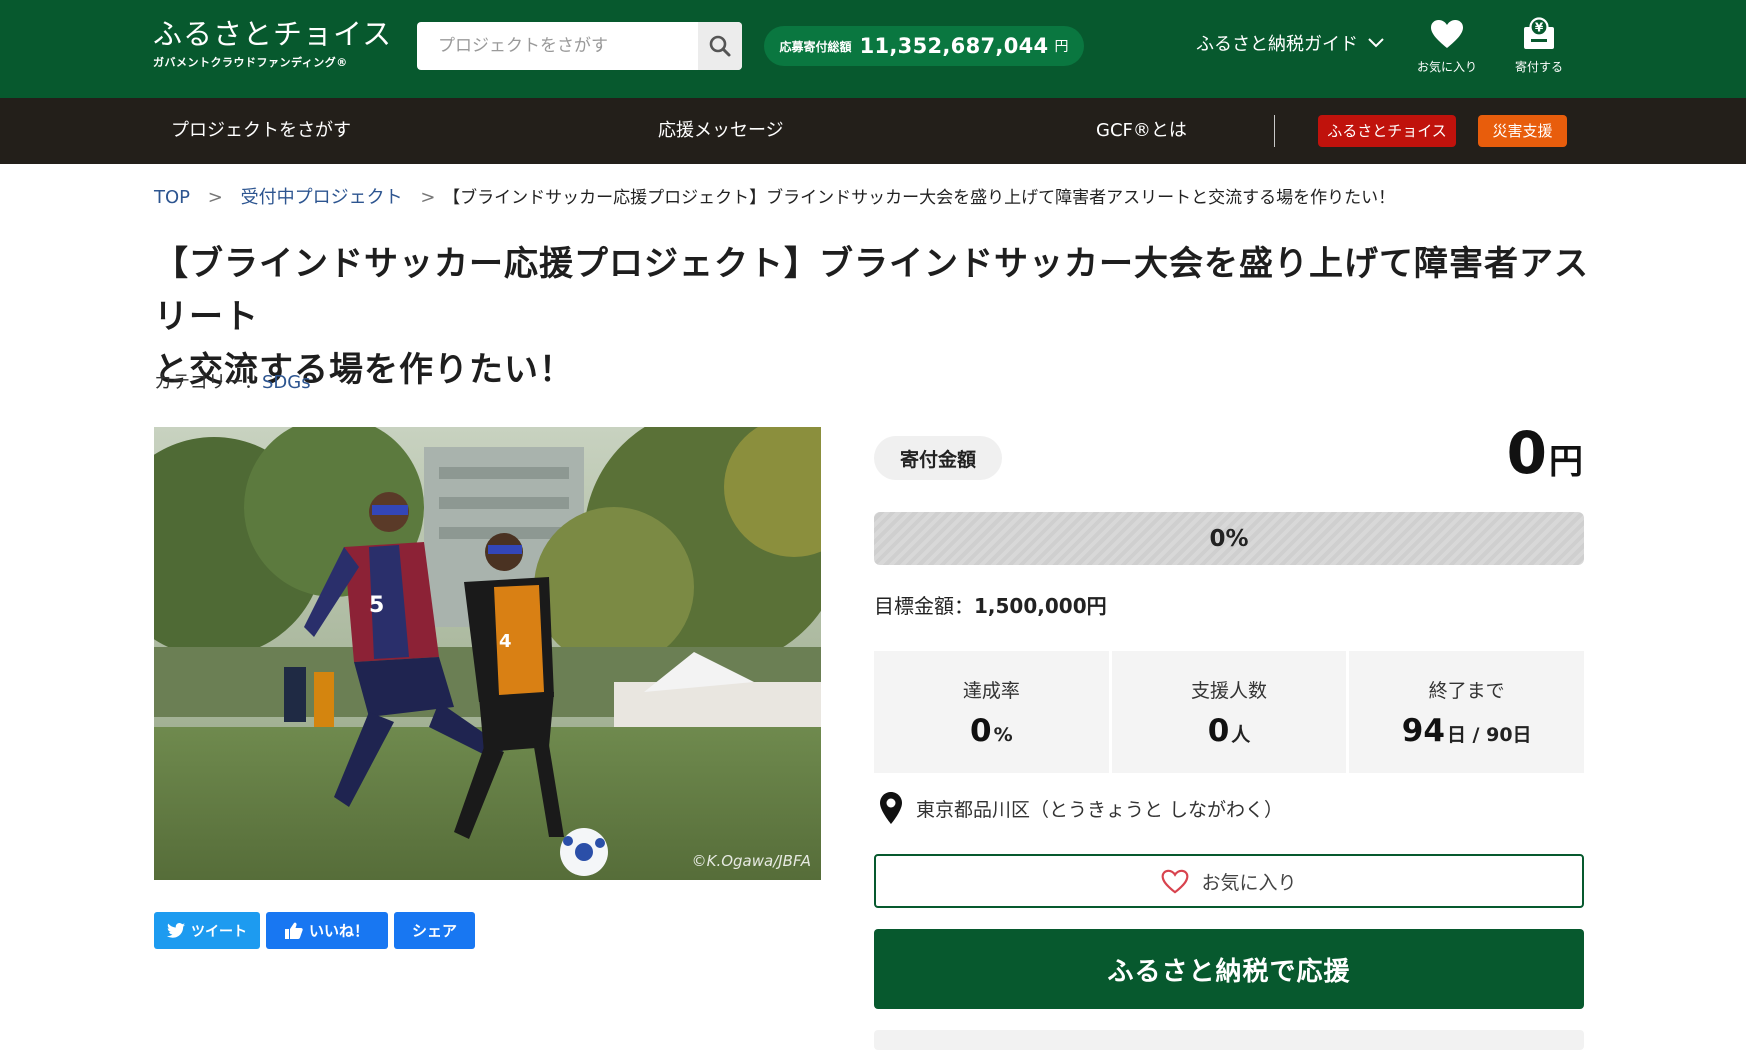 The width and height of the screenshot is (1746, 1050). I want to click on tweet-label: ツイート, so click(219, 931).